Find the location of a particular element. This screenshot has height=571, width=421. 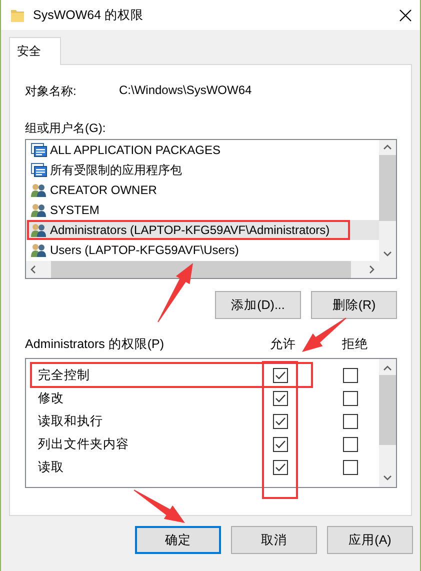

user-list-item: 所有受限制的应用程序包 is located at coordinates (202, 170).